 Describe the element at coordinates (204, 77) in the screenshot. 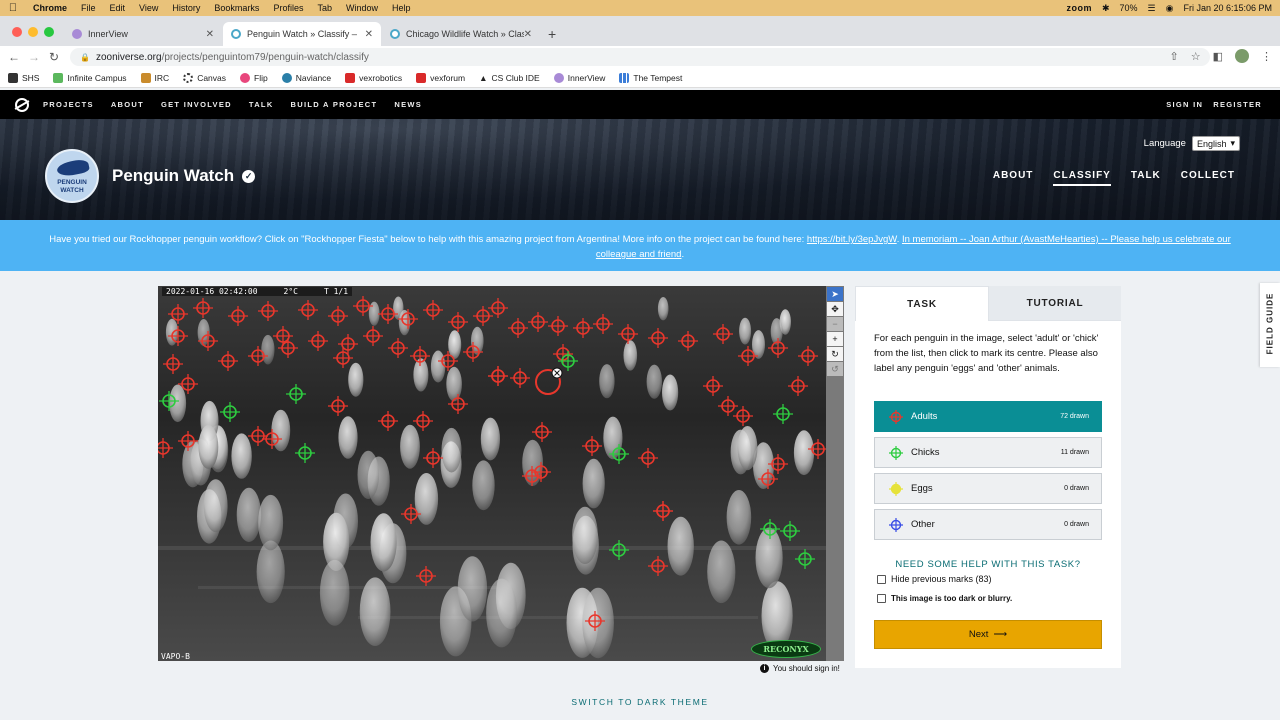

I see `bookmark-canvas: Canvas` at that location.